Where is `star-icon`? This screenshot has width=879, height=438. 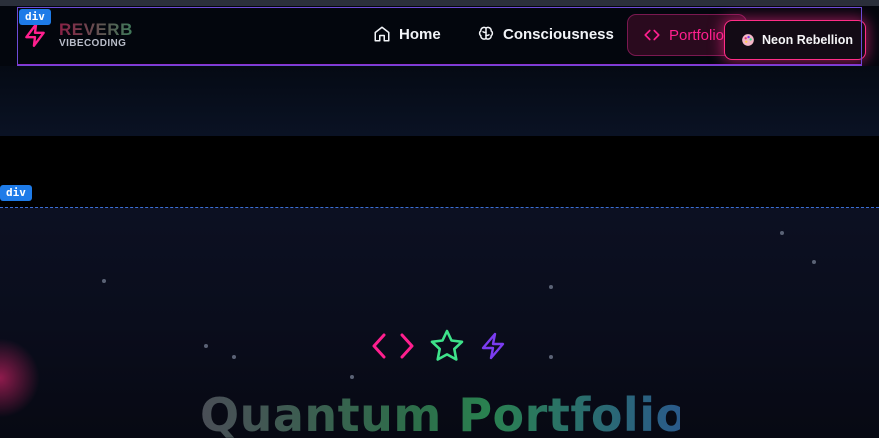 star-icon is located at coordinates (447, 345).